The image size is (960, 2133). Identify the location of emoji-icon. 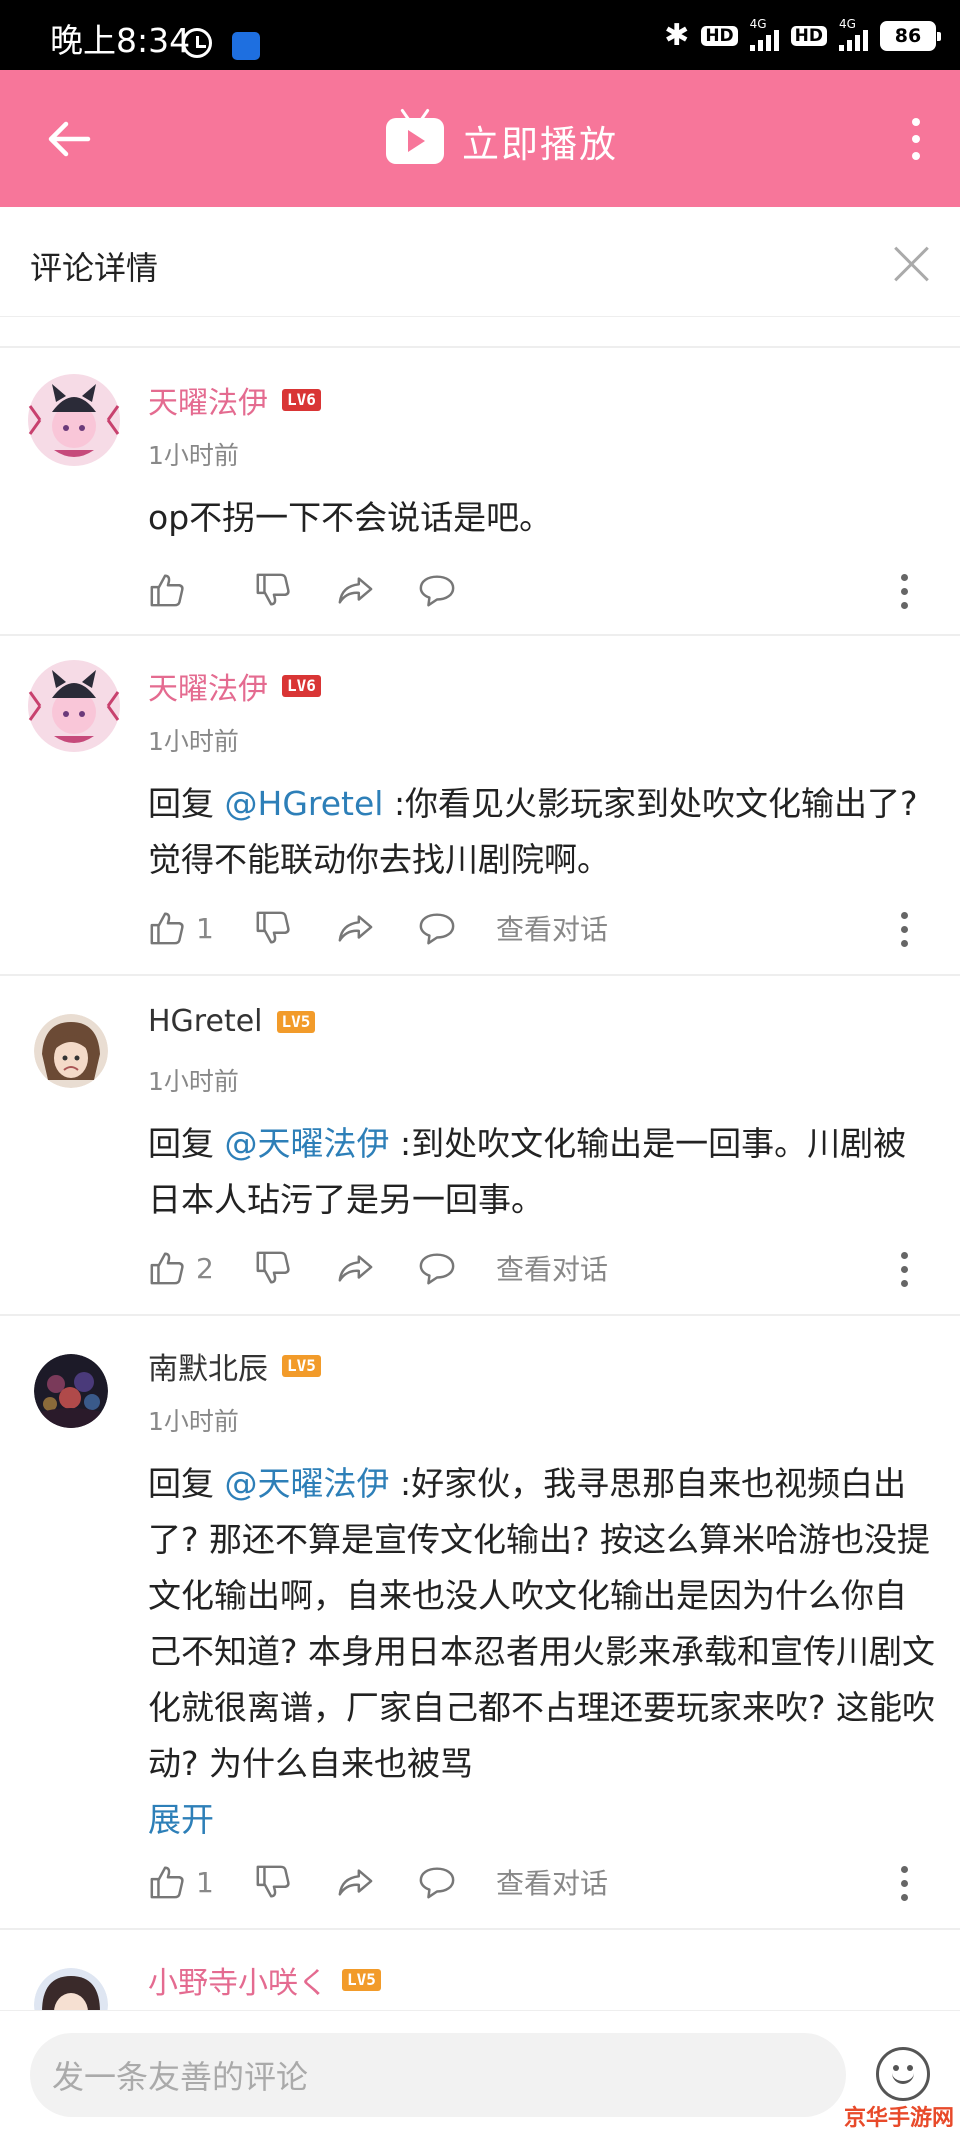
(903, 2074).